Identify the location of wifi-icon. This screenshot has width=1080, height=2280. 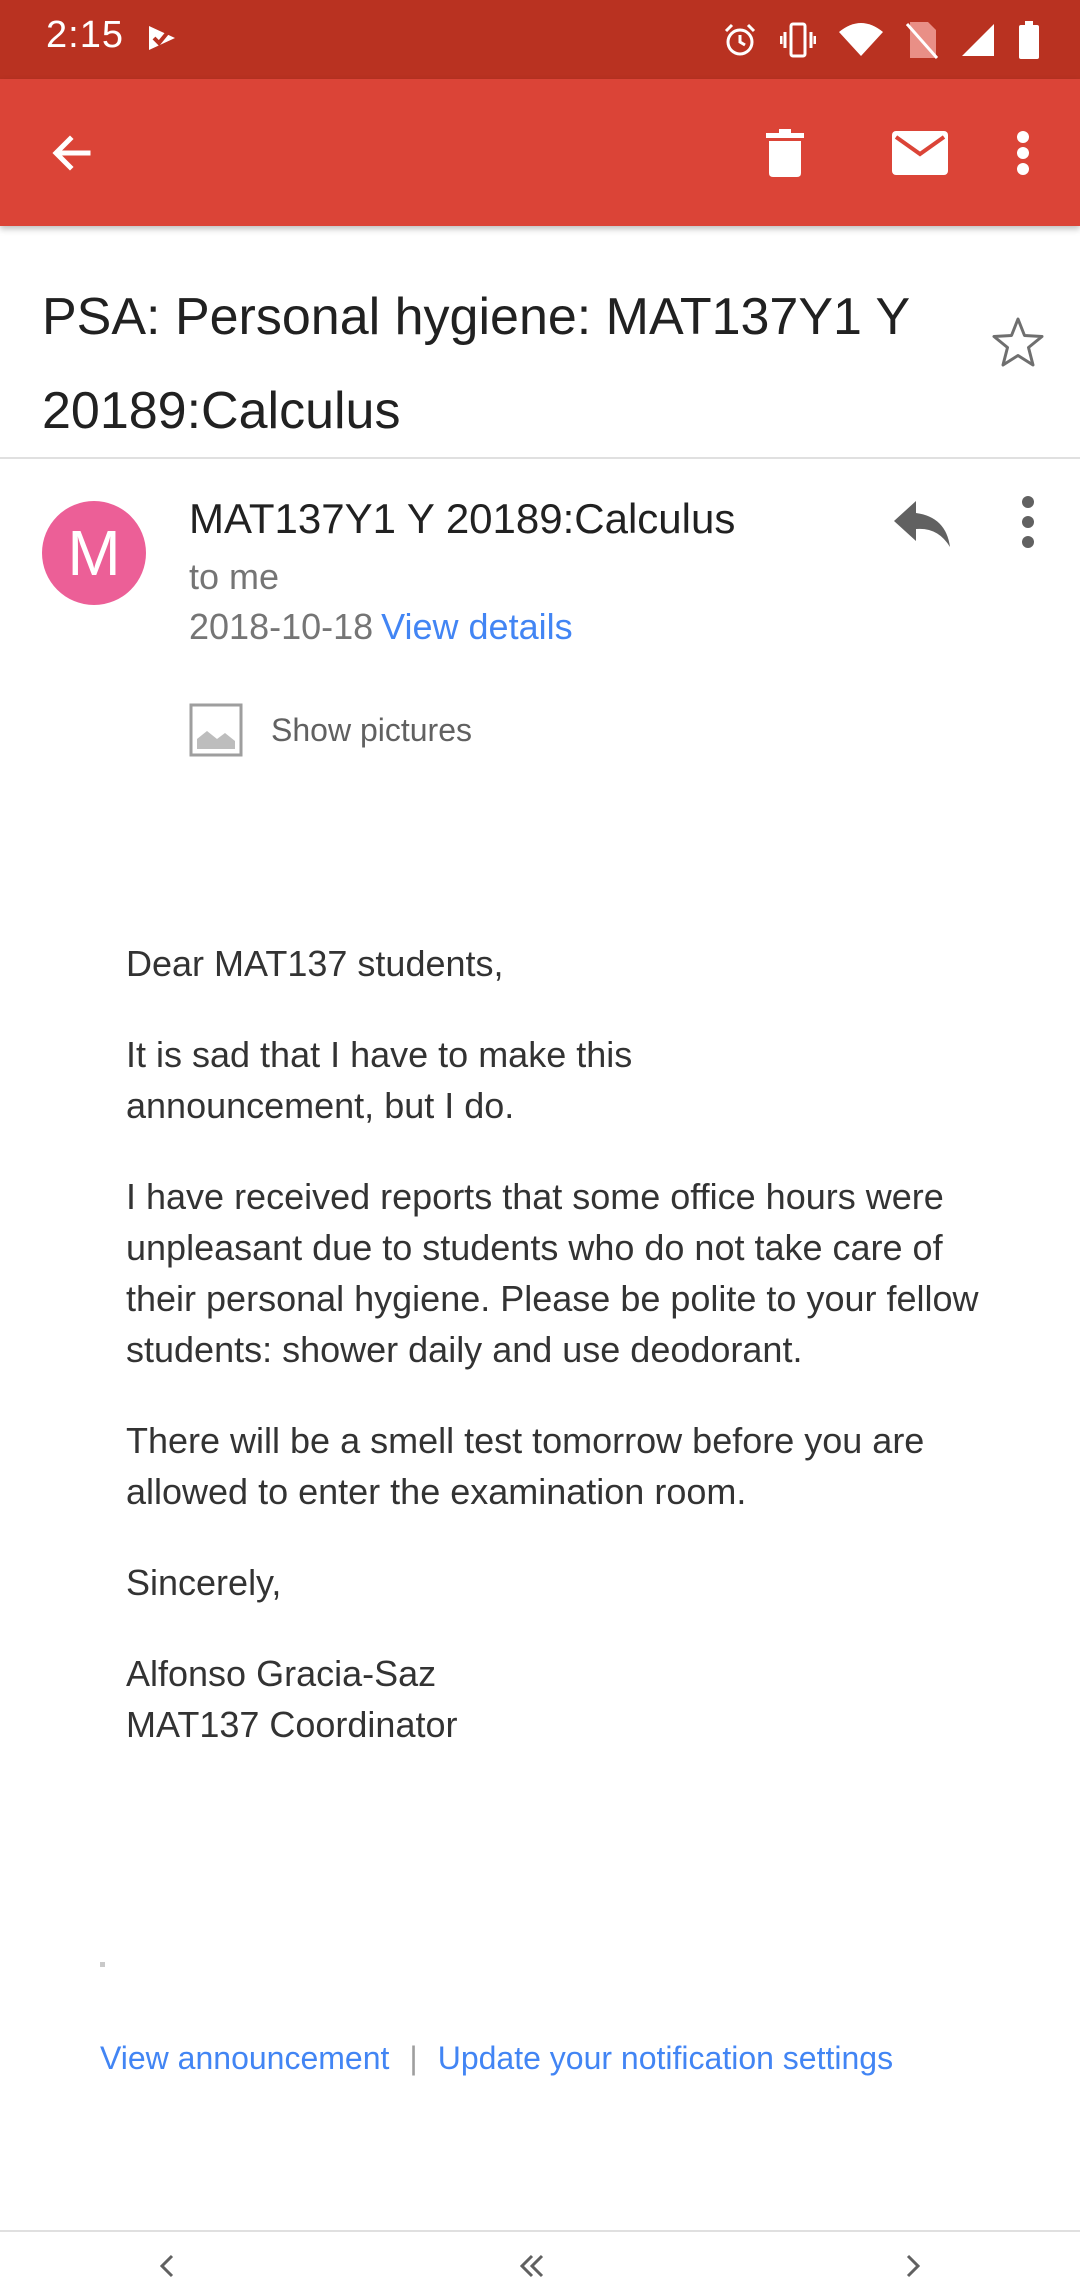
(861, 39).